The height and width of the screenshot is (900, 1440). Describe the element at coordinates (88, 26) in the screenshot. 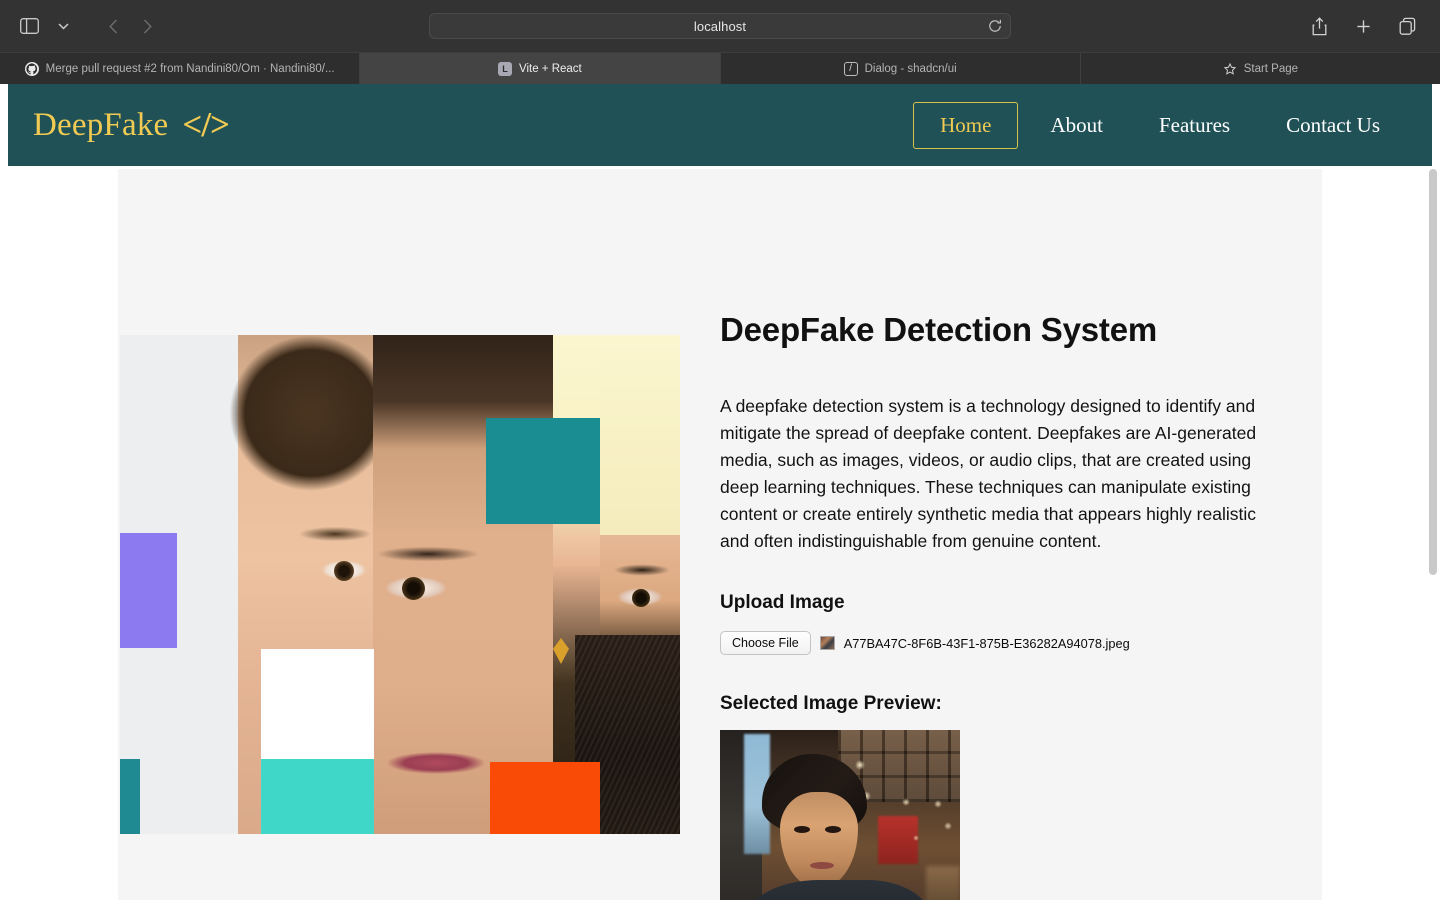

I see `toolbar-left-group` at that location.